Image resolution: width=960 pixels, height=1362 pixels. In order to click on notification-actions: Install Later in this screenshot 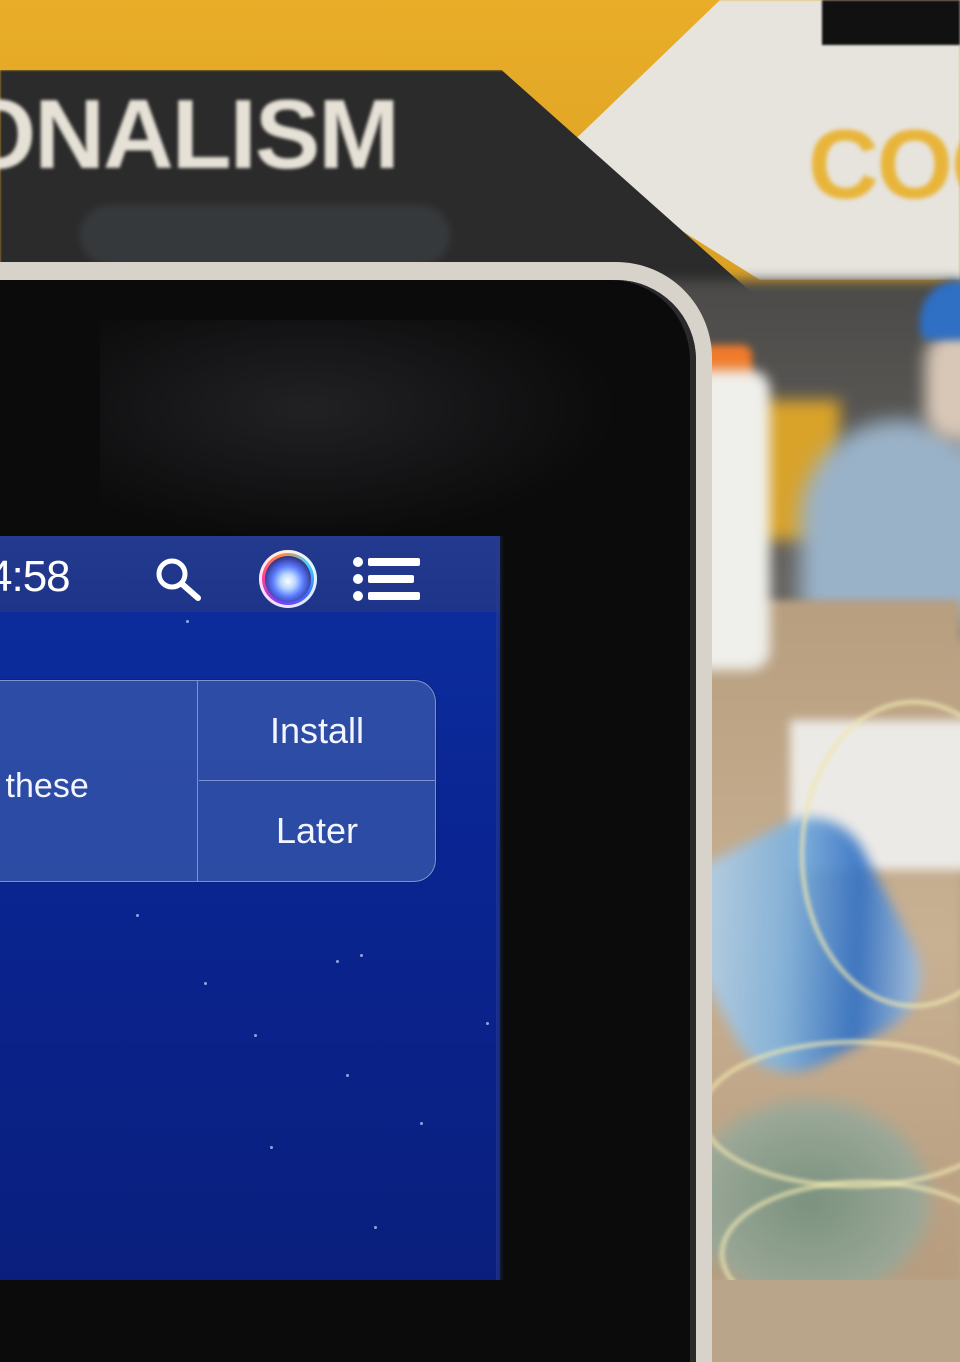, I will do `click(317, 781)`.